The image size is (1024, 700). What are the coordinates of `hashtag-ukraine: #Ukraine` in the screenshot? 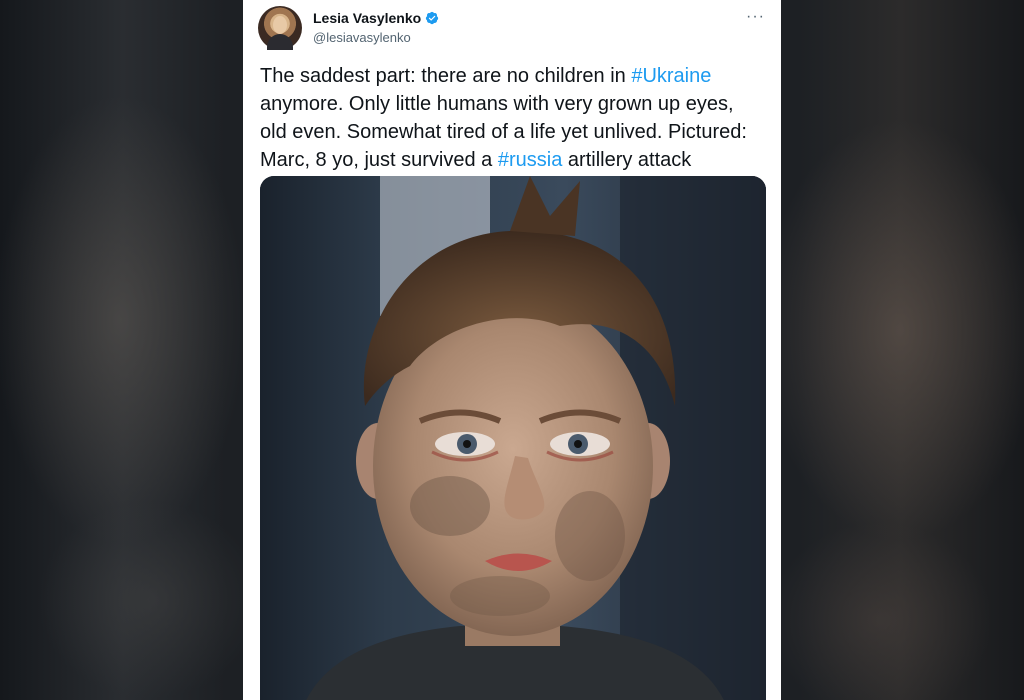 It's located at (671, 76).